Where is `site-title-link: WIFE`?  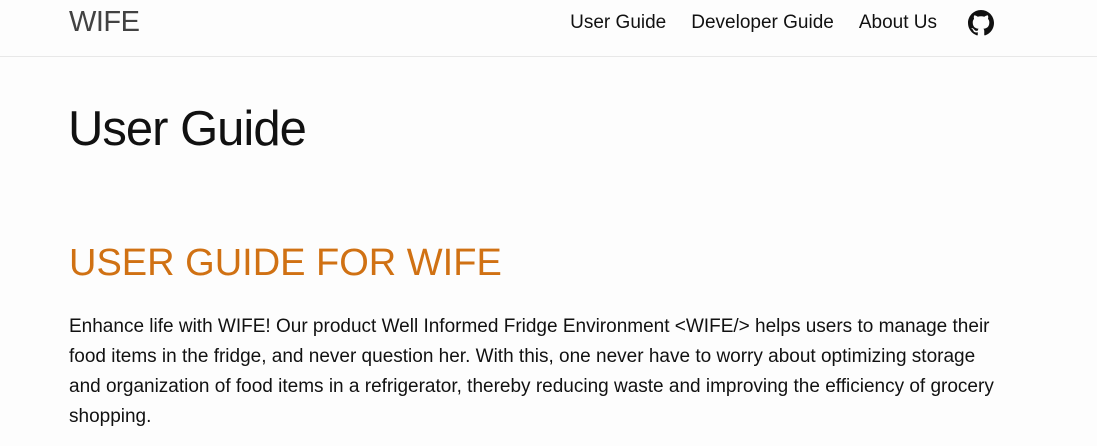 site-title-link: WIFE is located at coordinates (104, 22).